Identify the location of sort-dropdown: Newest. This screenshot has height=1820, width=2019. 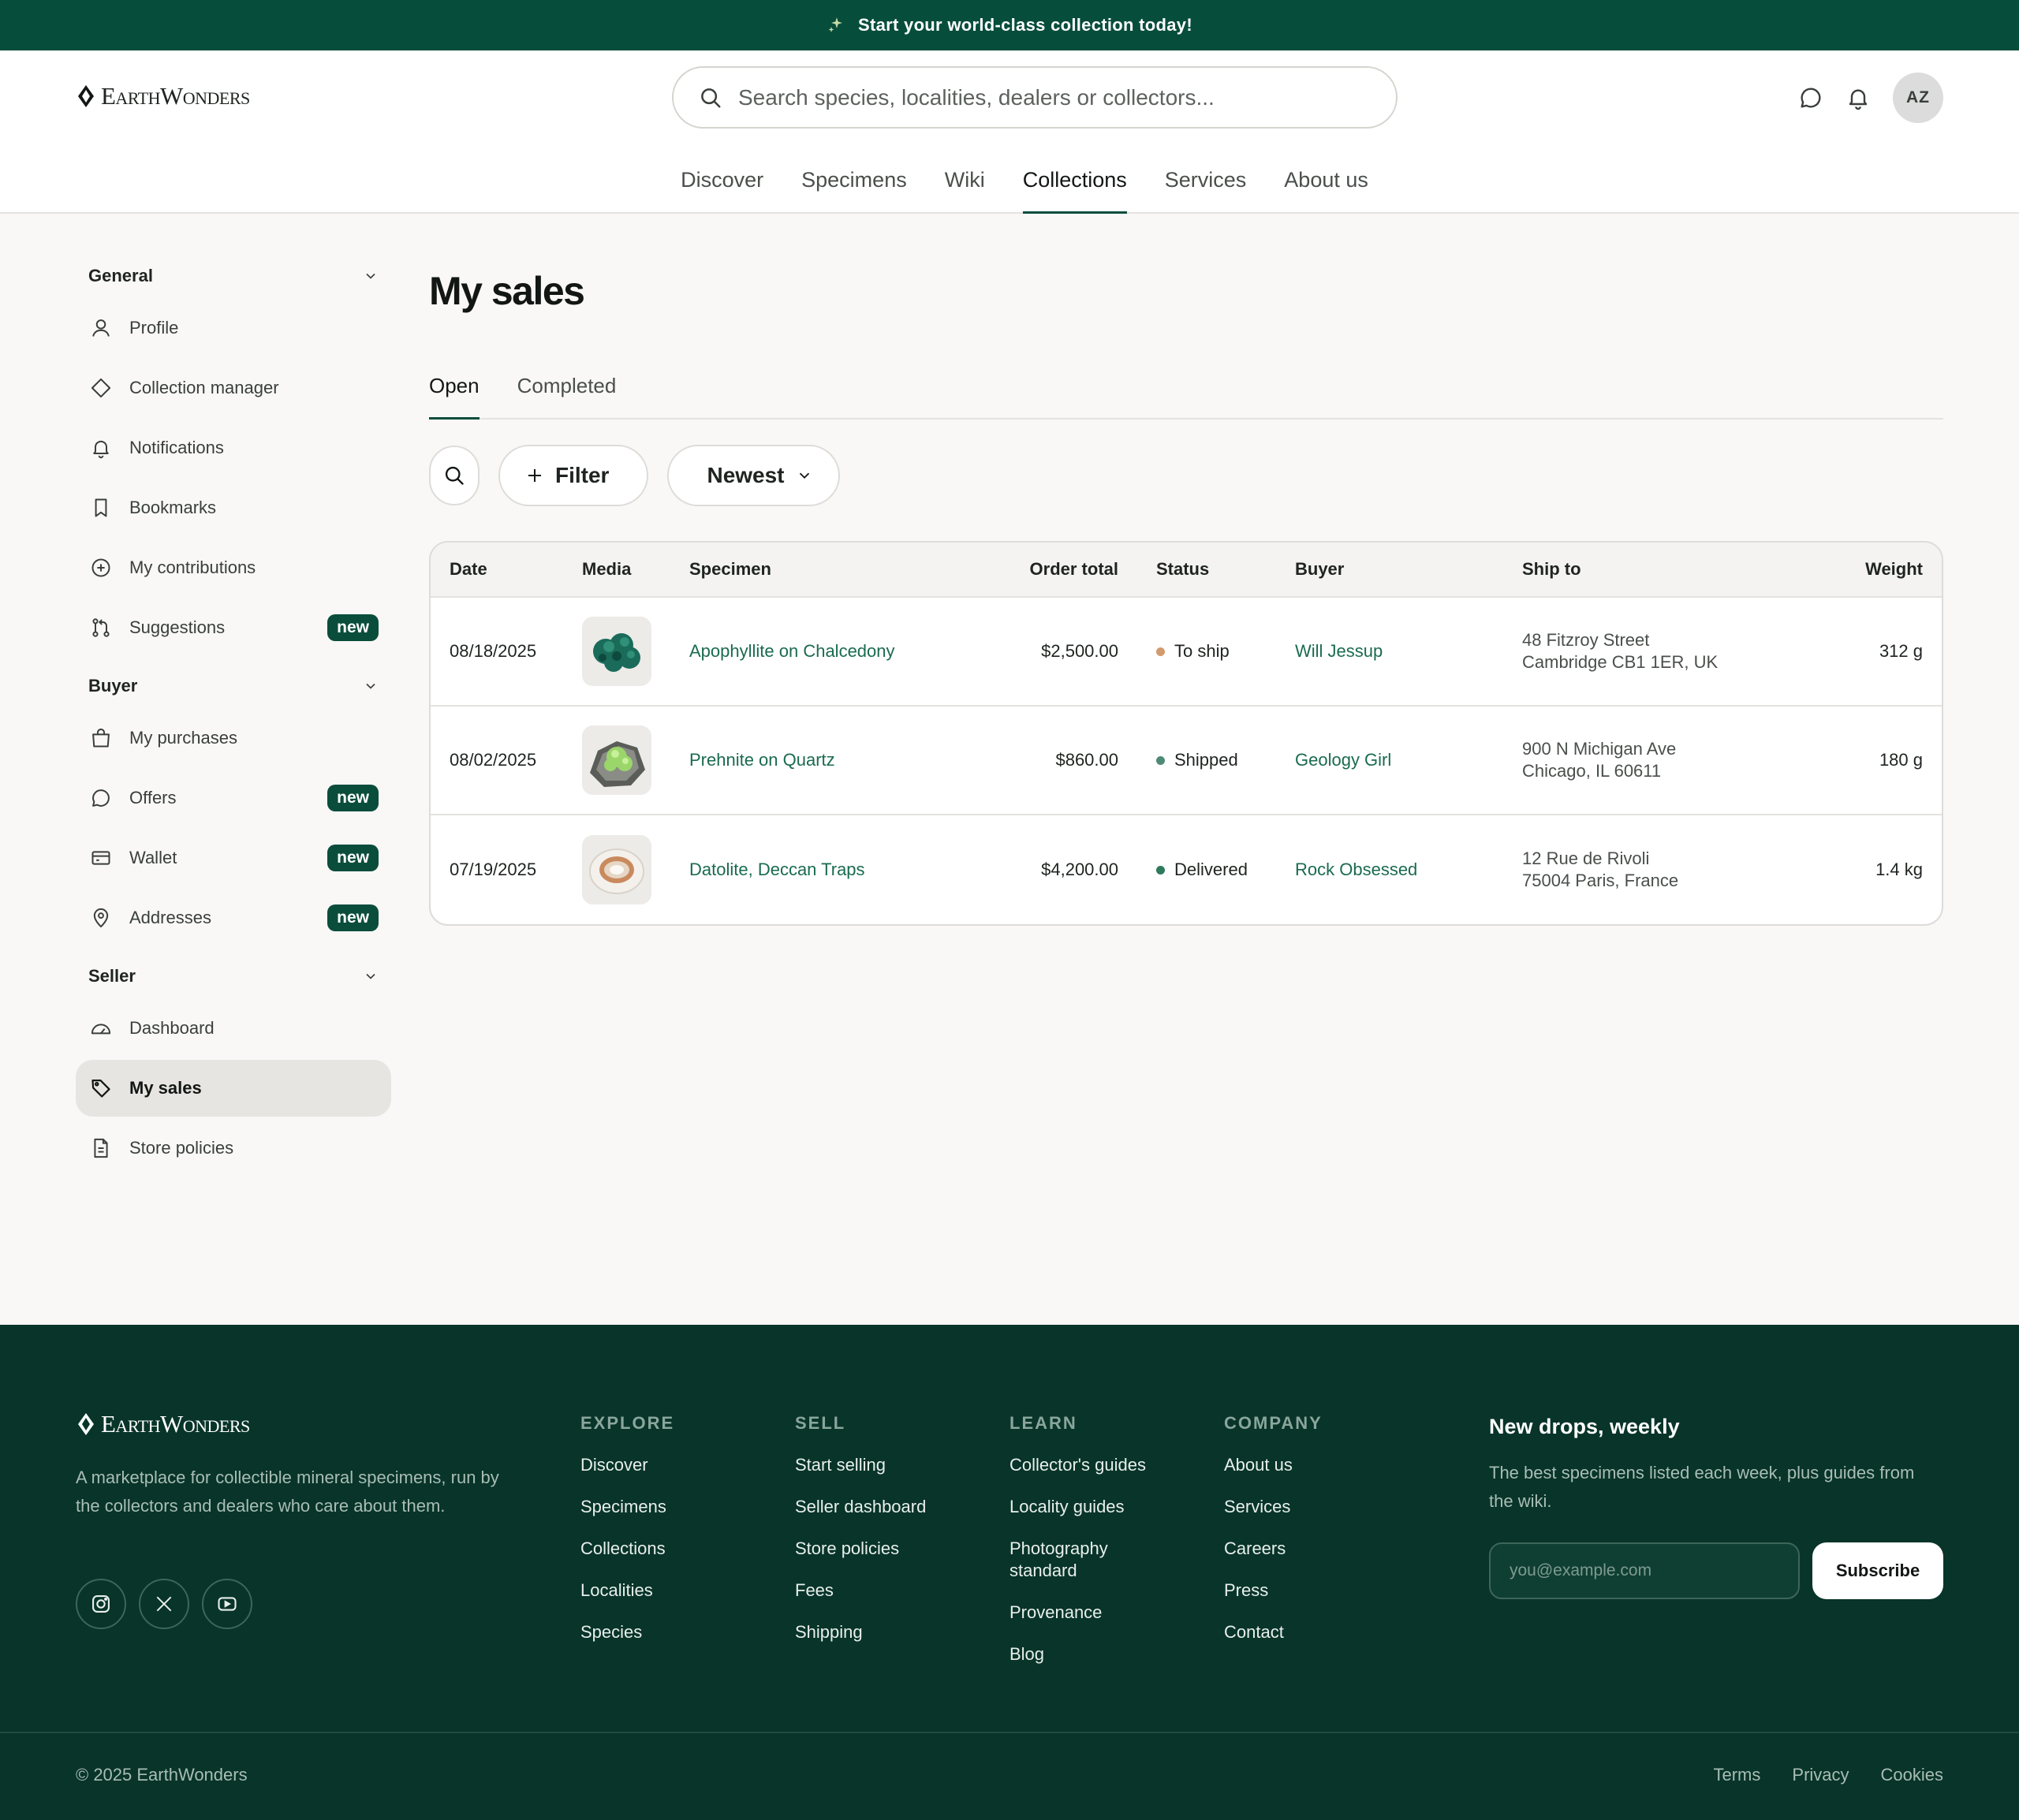
(753, 475).